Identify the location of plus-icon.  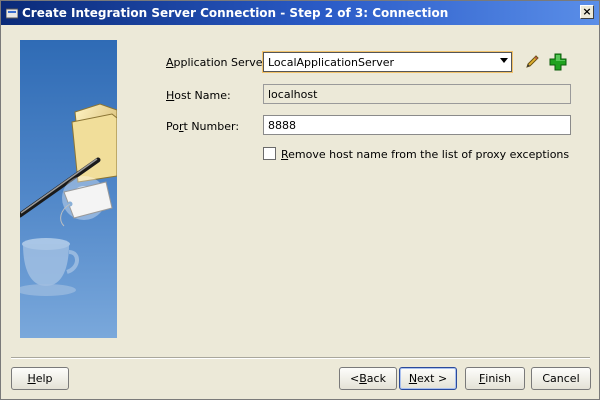
(558, 62).